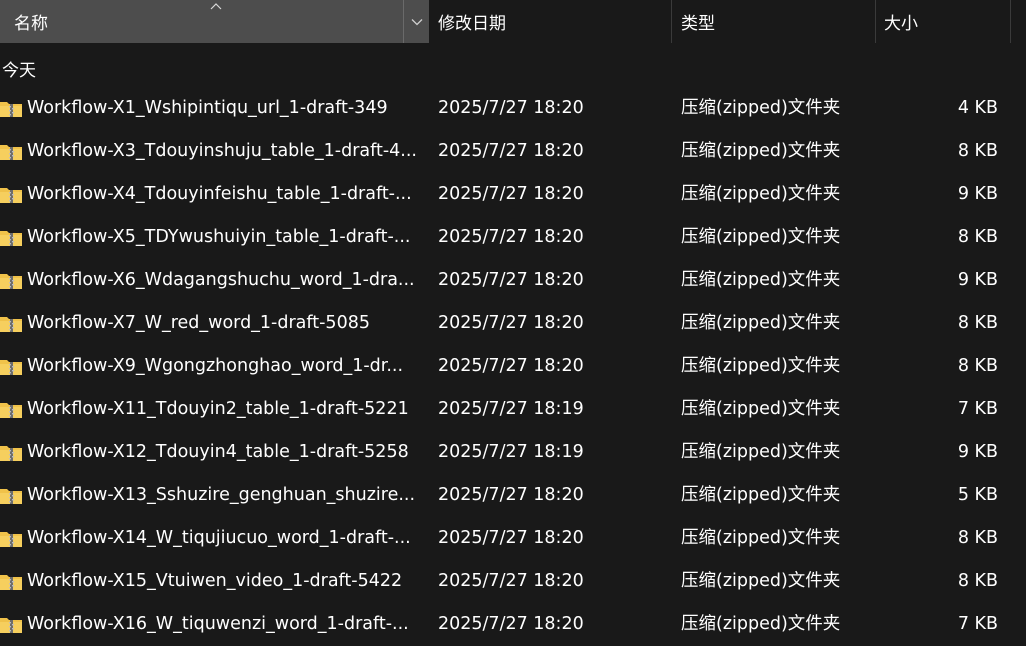  I want to click on column-header-date: 修改日期, so click(550, 21).